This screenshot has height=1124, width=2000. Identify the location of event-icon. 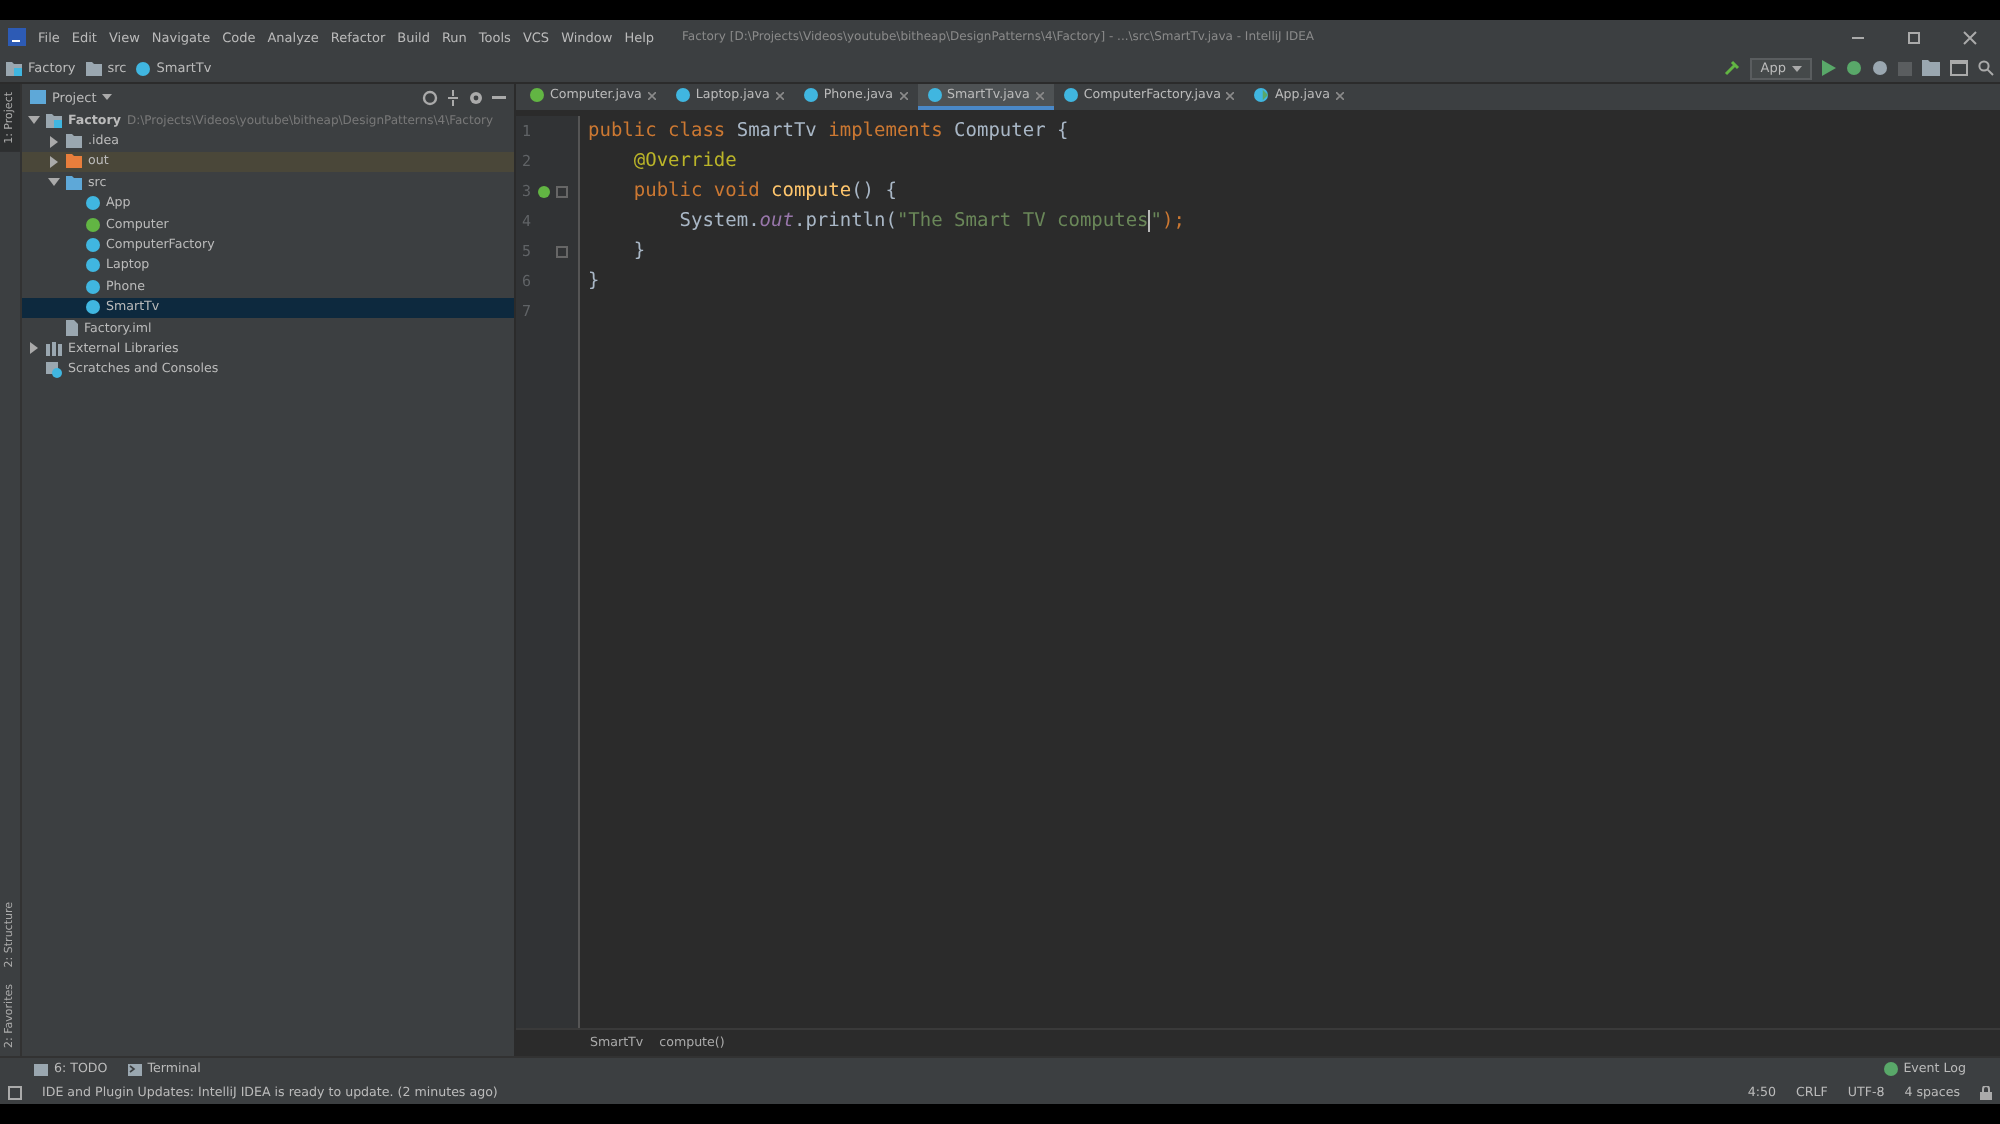
(1890, 1069).